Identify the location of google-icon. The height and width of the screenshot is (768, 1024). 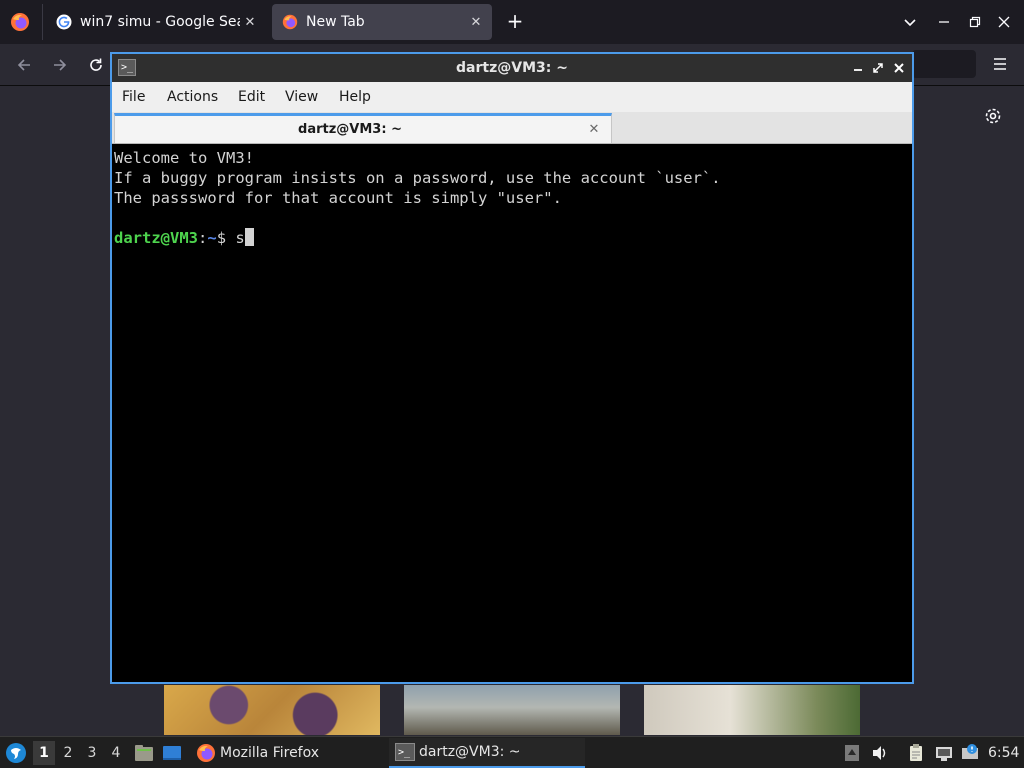
(64, 22).